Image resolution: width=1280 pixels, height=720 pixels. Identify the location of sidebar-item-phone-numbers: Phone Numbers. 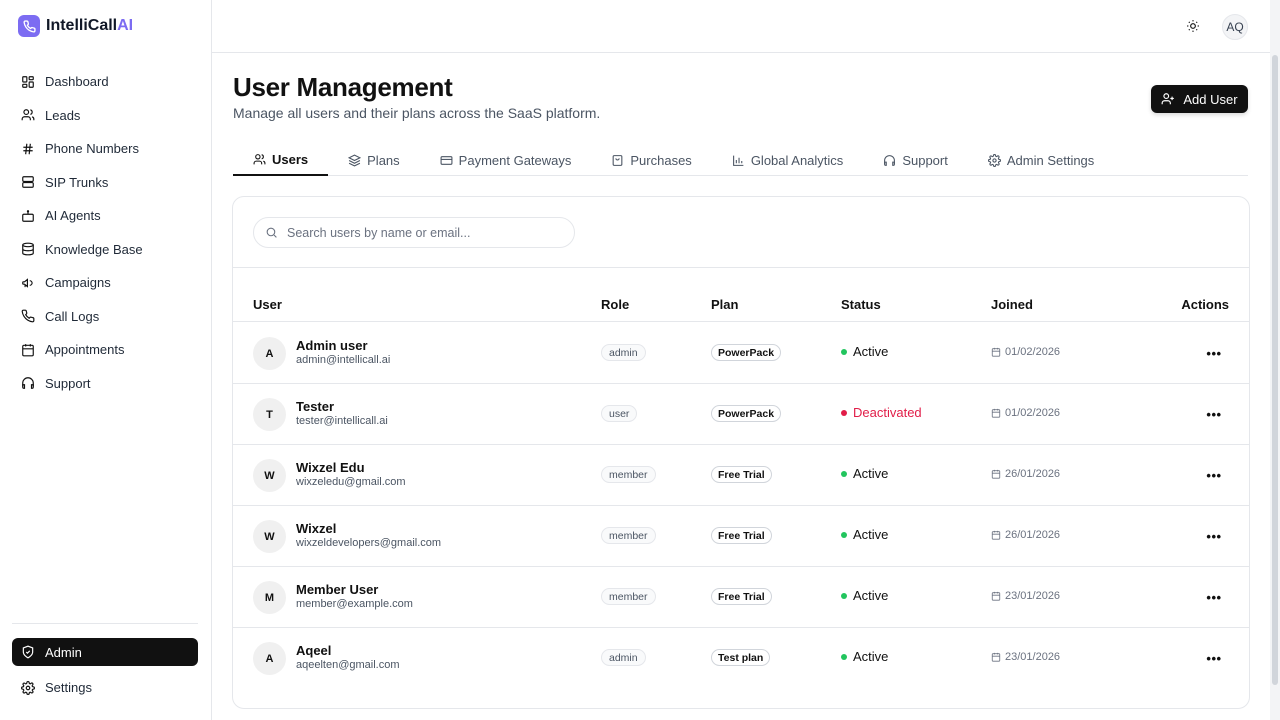
(105, 149).